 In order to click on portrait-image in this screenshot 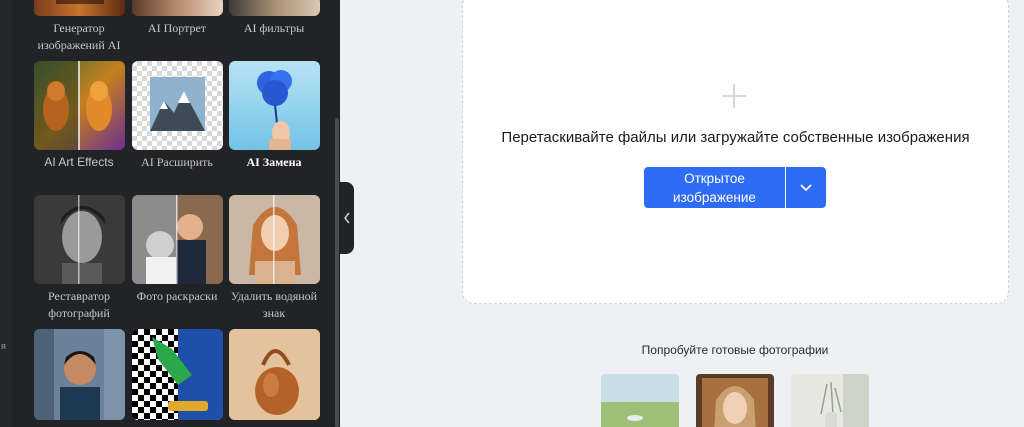, I will do `click(735, 400)`.